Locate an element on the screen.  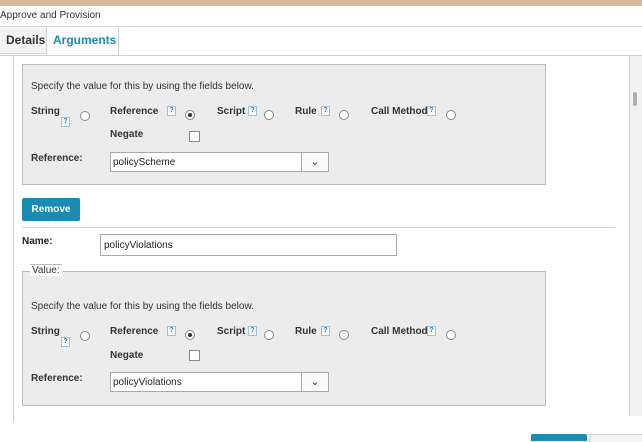
tab-arguments: Arguments is located at coordinates (83, 41).